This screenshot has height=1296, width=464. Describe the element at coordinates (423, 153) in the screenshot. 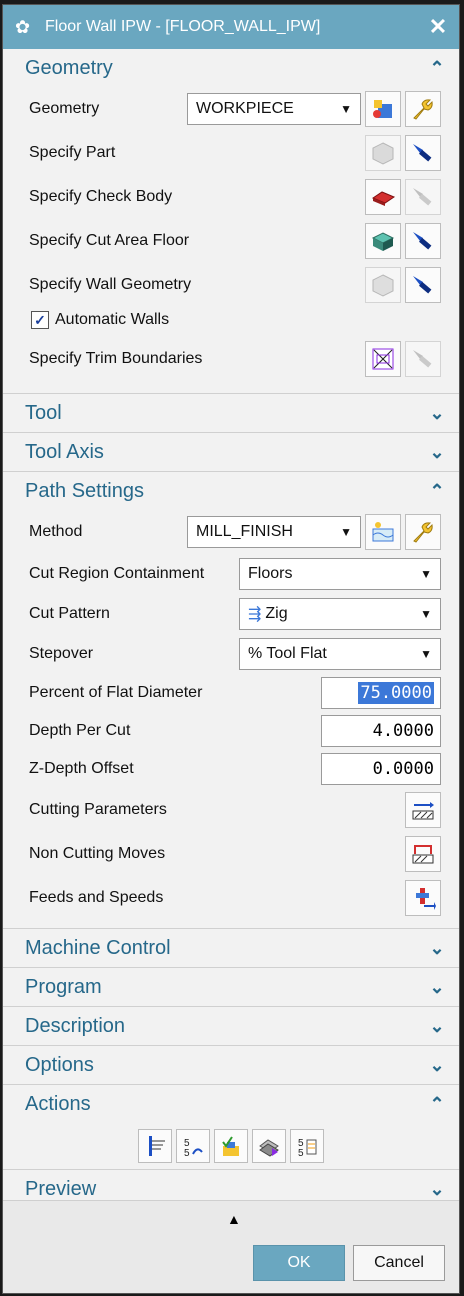

I see `show-part-button` at that location.